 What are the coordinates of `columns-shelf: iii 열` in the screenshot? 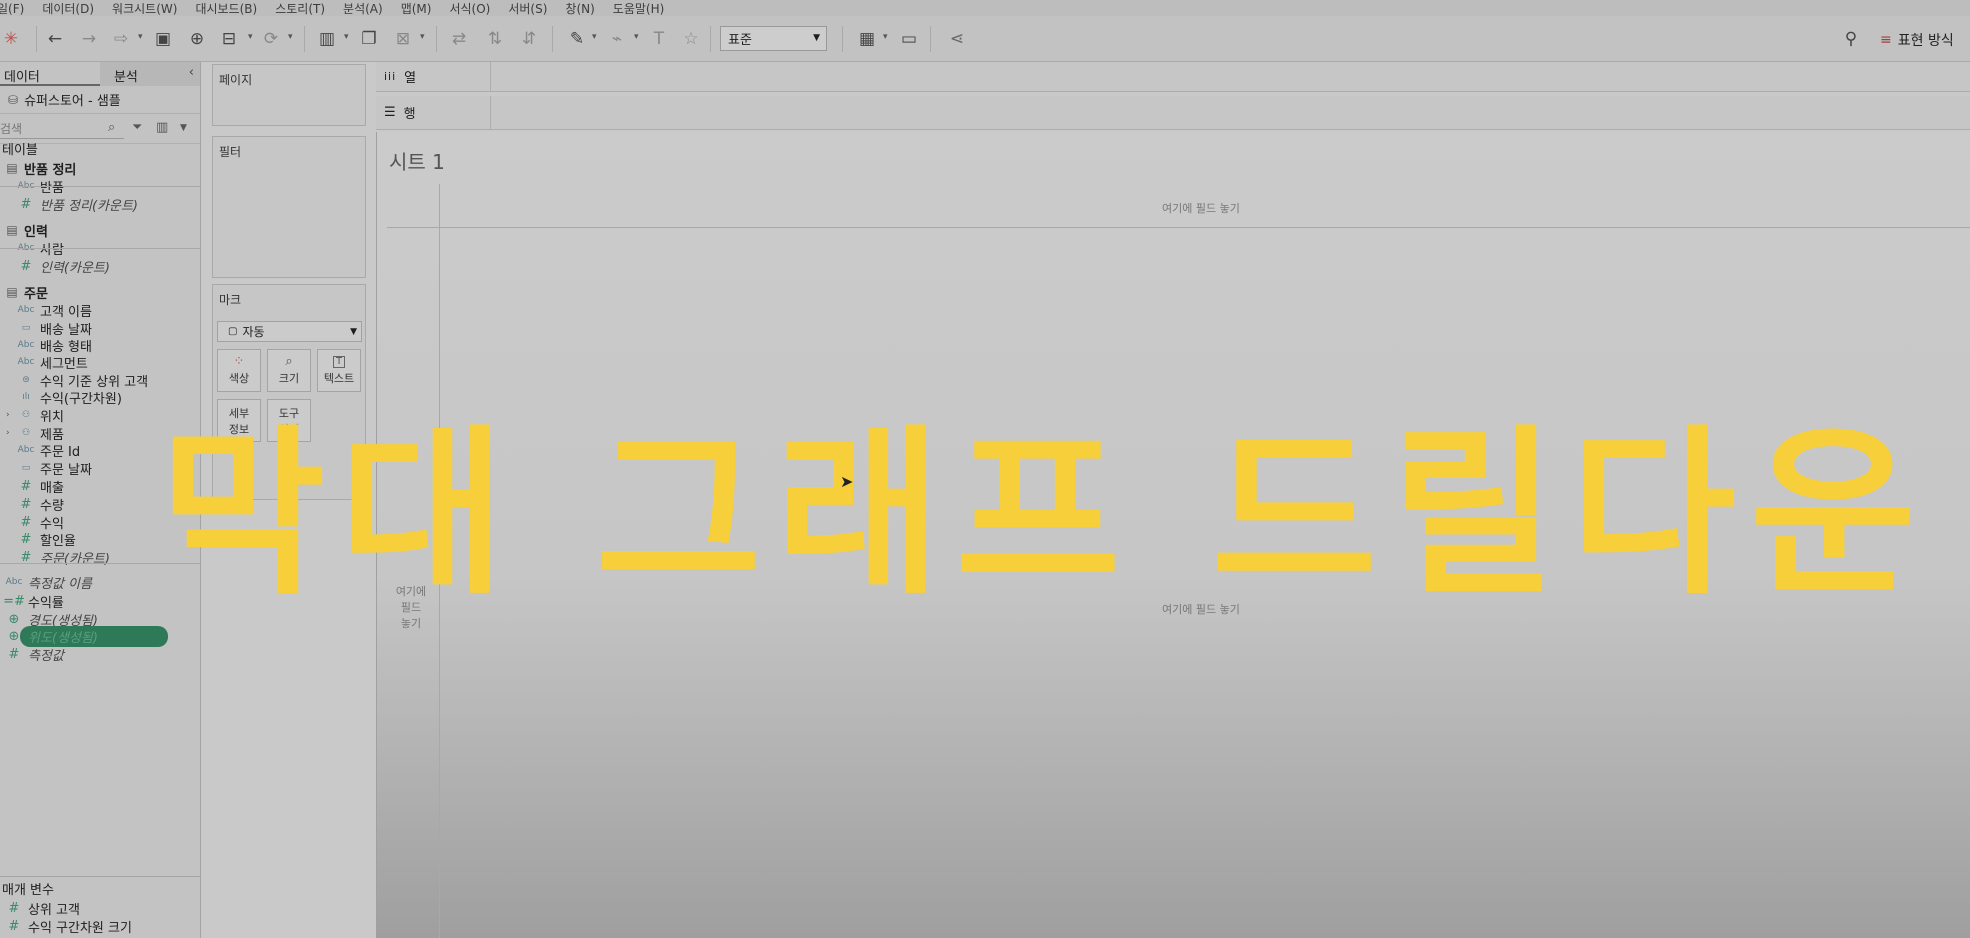 It's located at (1173, 77).